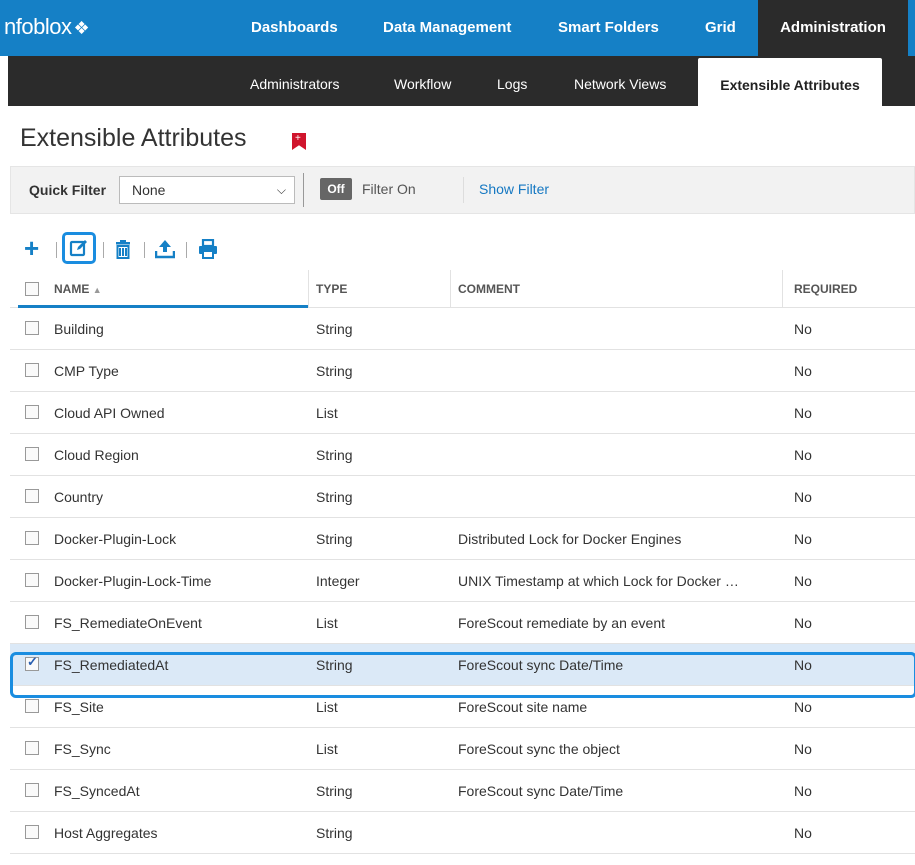 This screenshot has width=915, height=865. What do you see at coordinates (79, 707) in the screenshot?
I see `cell-name: FS_Site` at bounding box center [79, 707].